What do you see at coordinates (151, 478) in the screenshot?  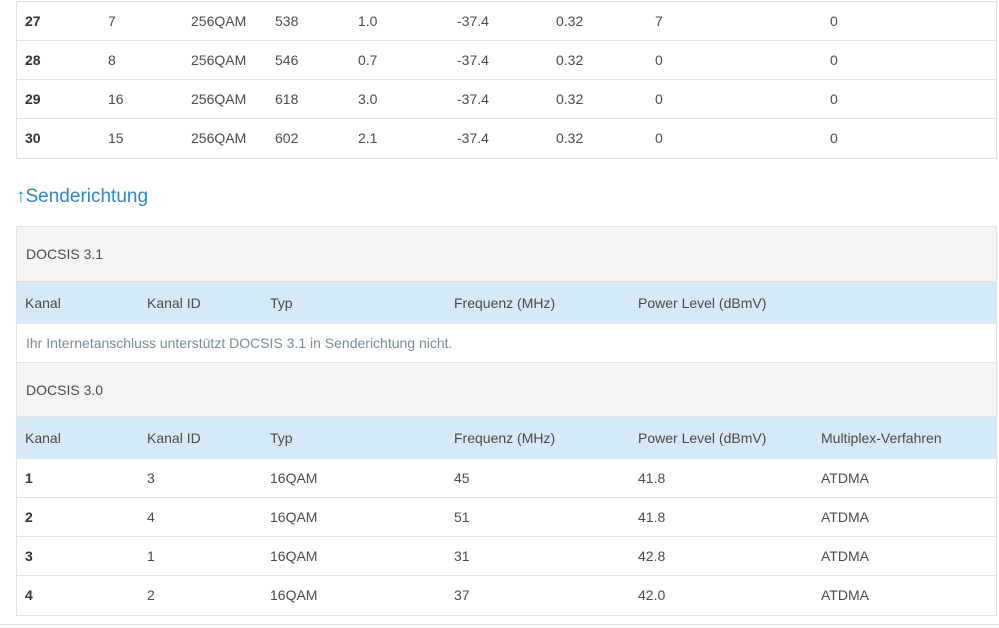 I see `channel-id-cell: 3` at bounding box center [151, 478].